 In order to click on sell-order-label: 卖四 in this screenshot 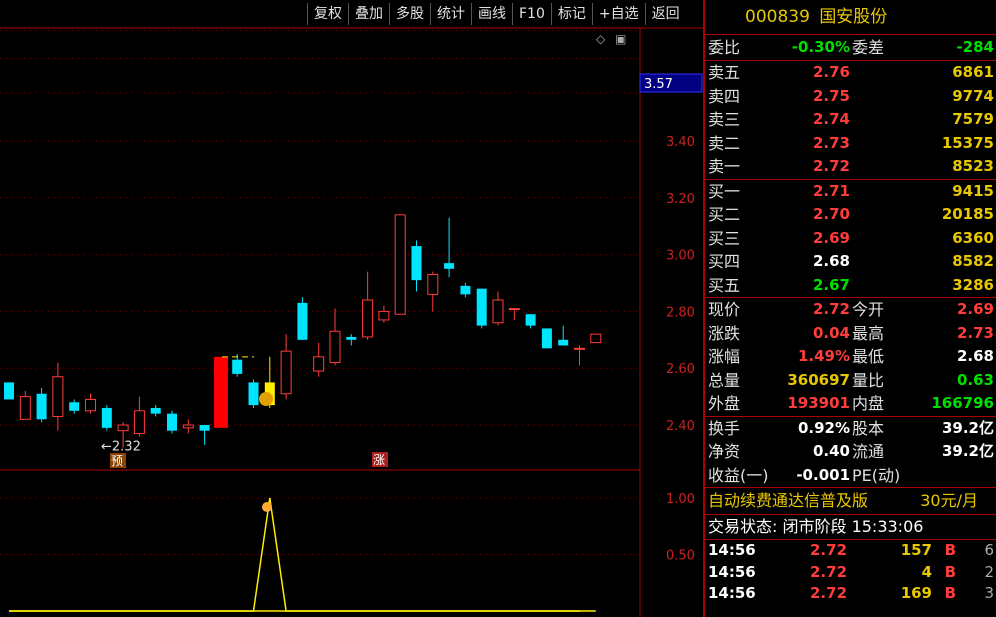, I will do `click(724, 96)`.